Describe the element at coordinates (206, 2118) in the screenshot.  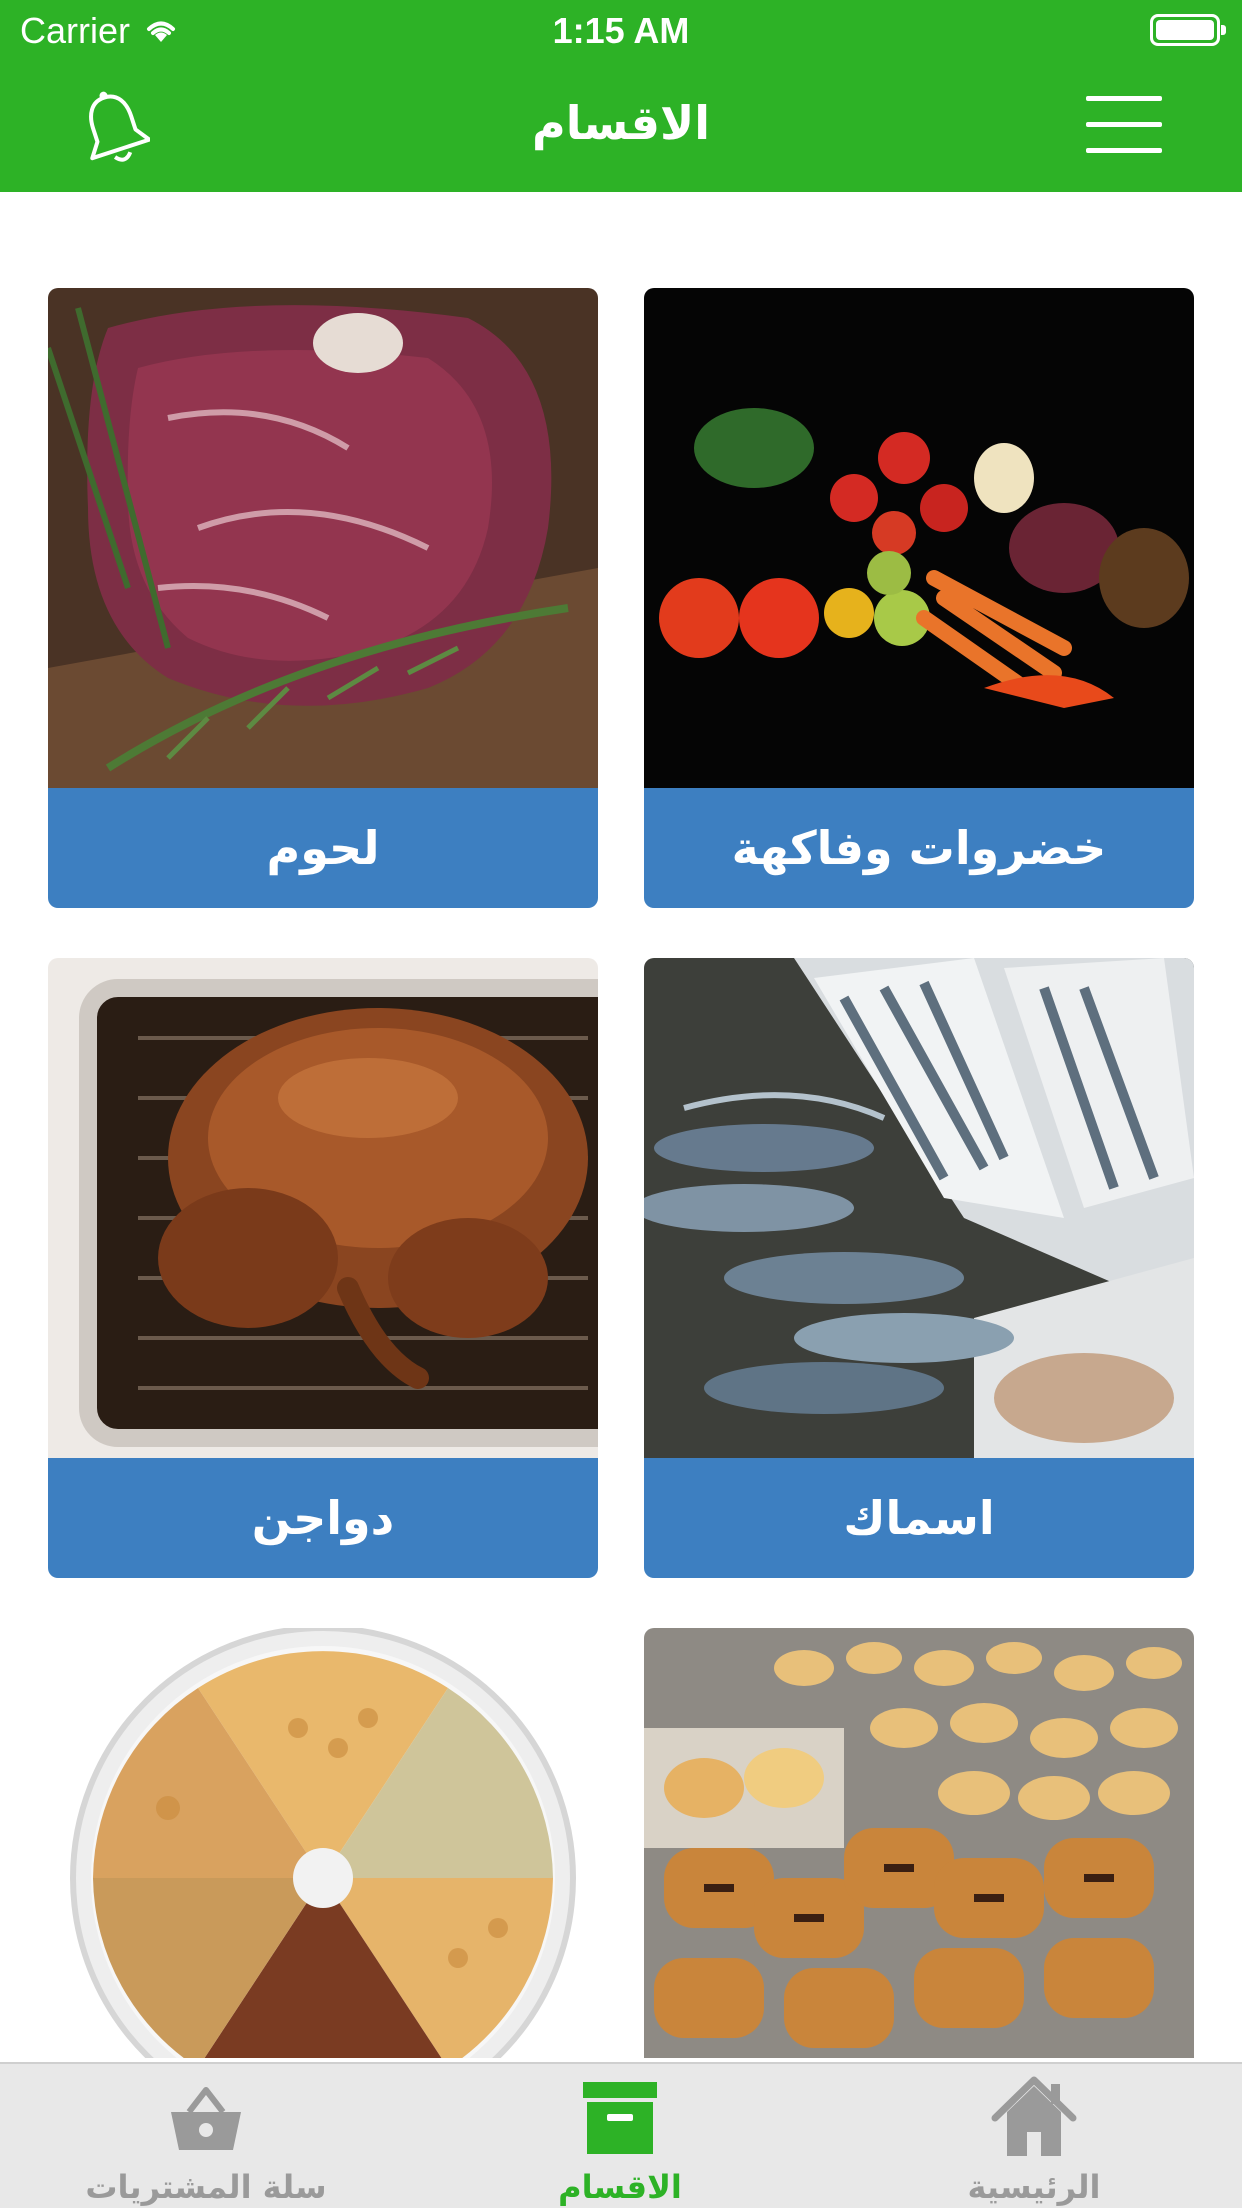
I see `shopping-basket-icon` at that location.